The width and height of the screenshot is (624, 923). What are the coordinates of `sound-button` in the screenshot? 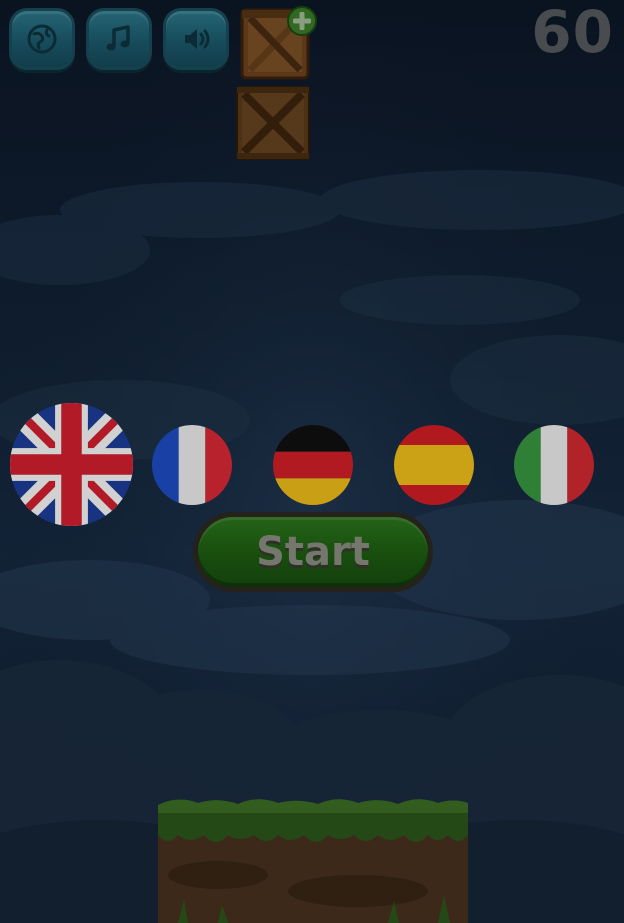 It's located at (196, 39).